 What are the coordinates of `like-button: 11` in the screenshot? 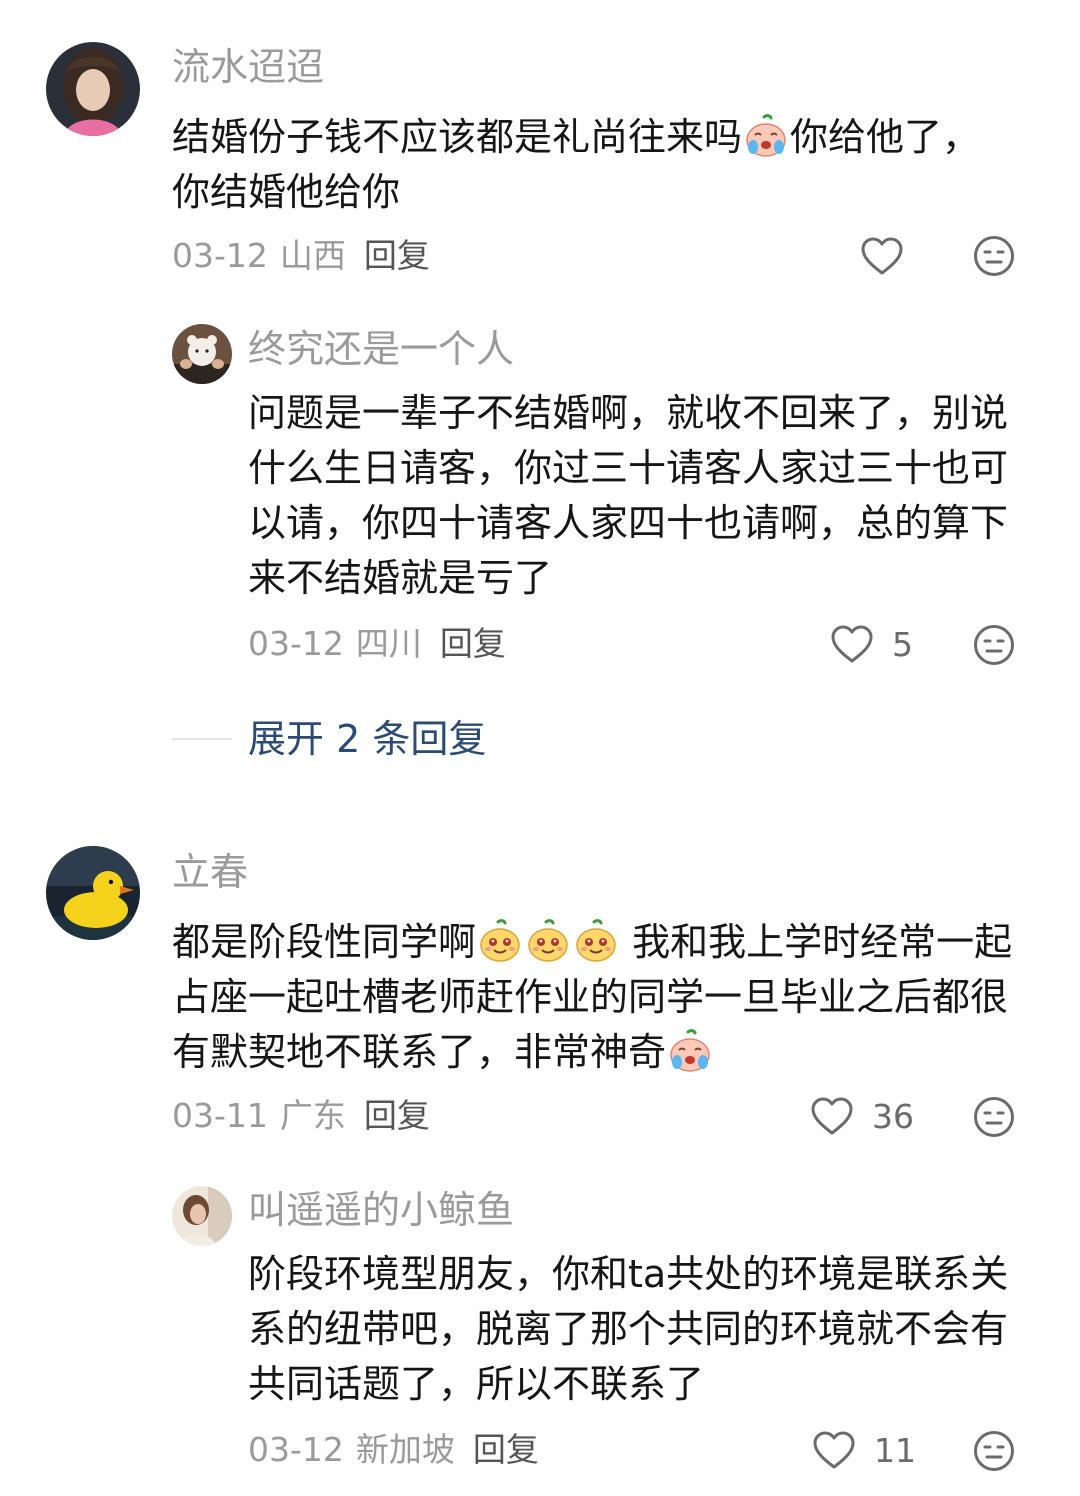 It's located at (864, 1450).